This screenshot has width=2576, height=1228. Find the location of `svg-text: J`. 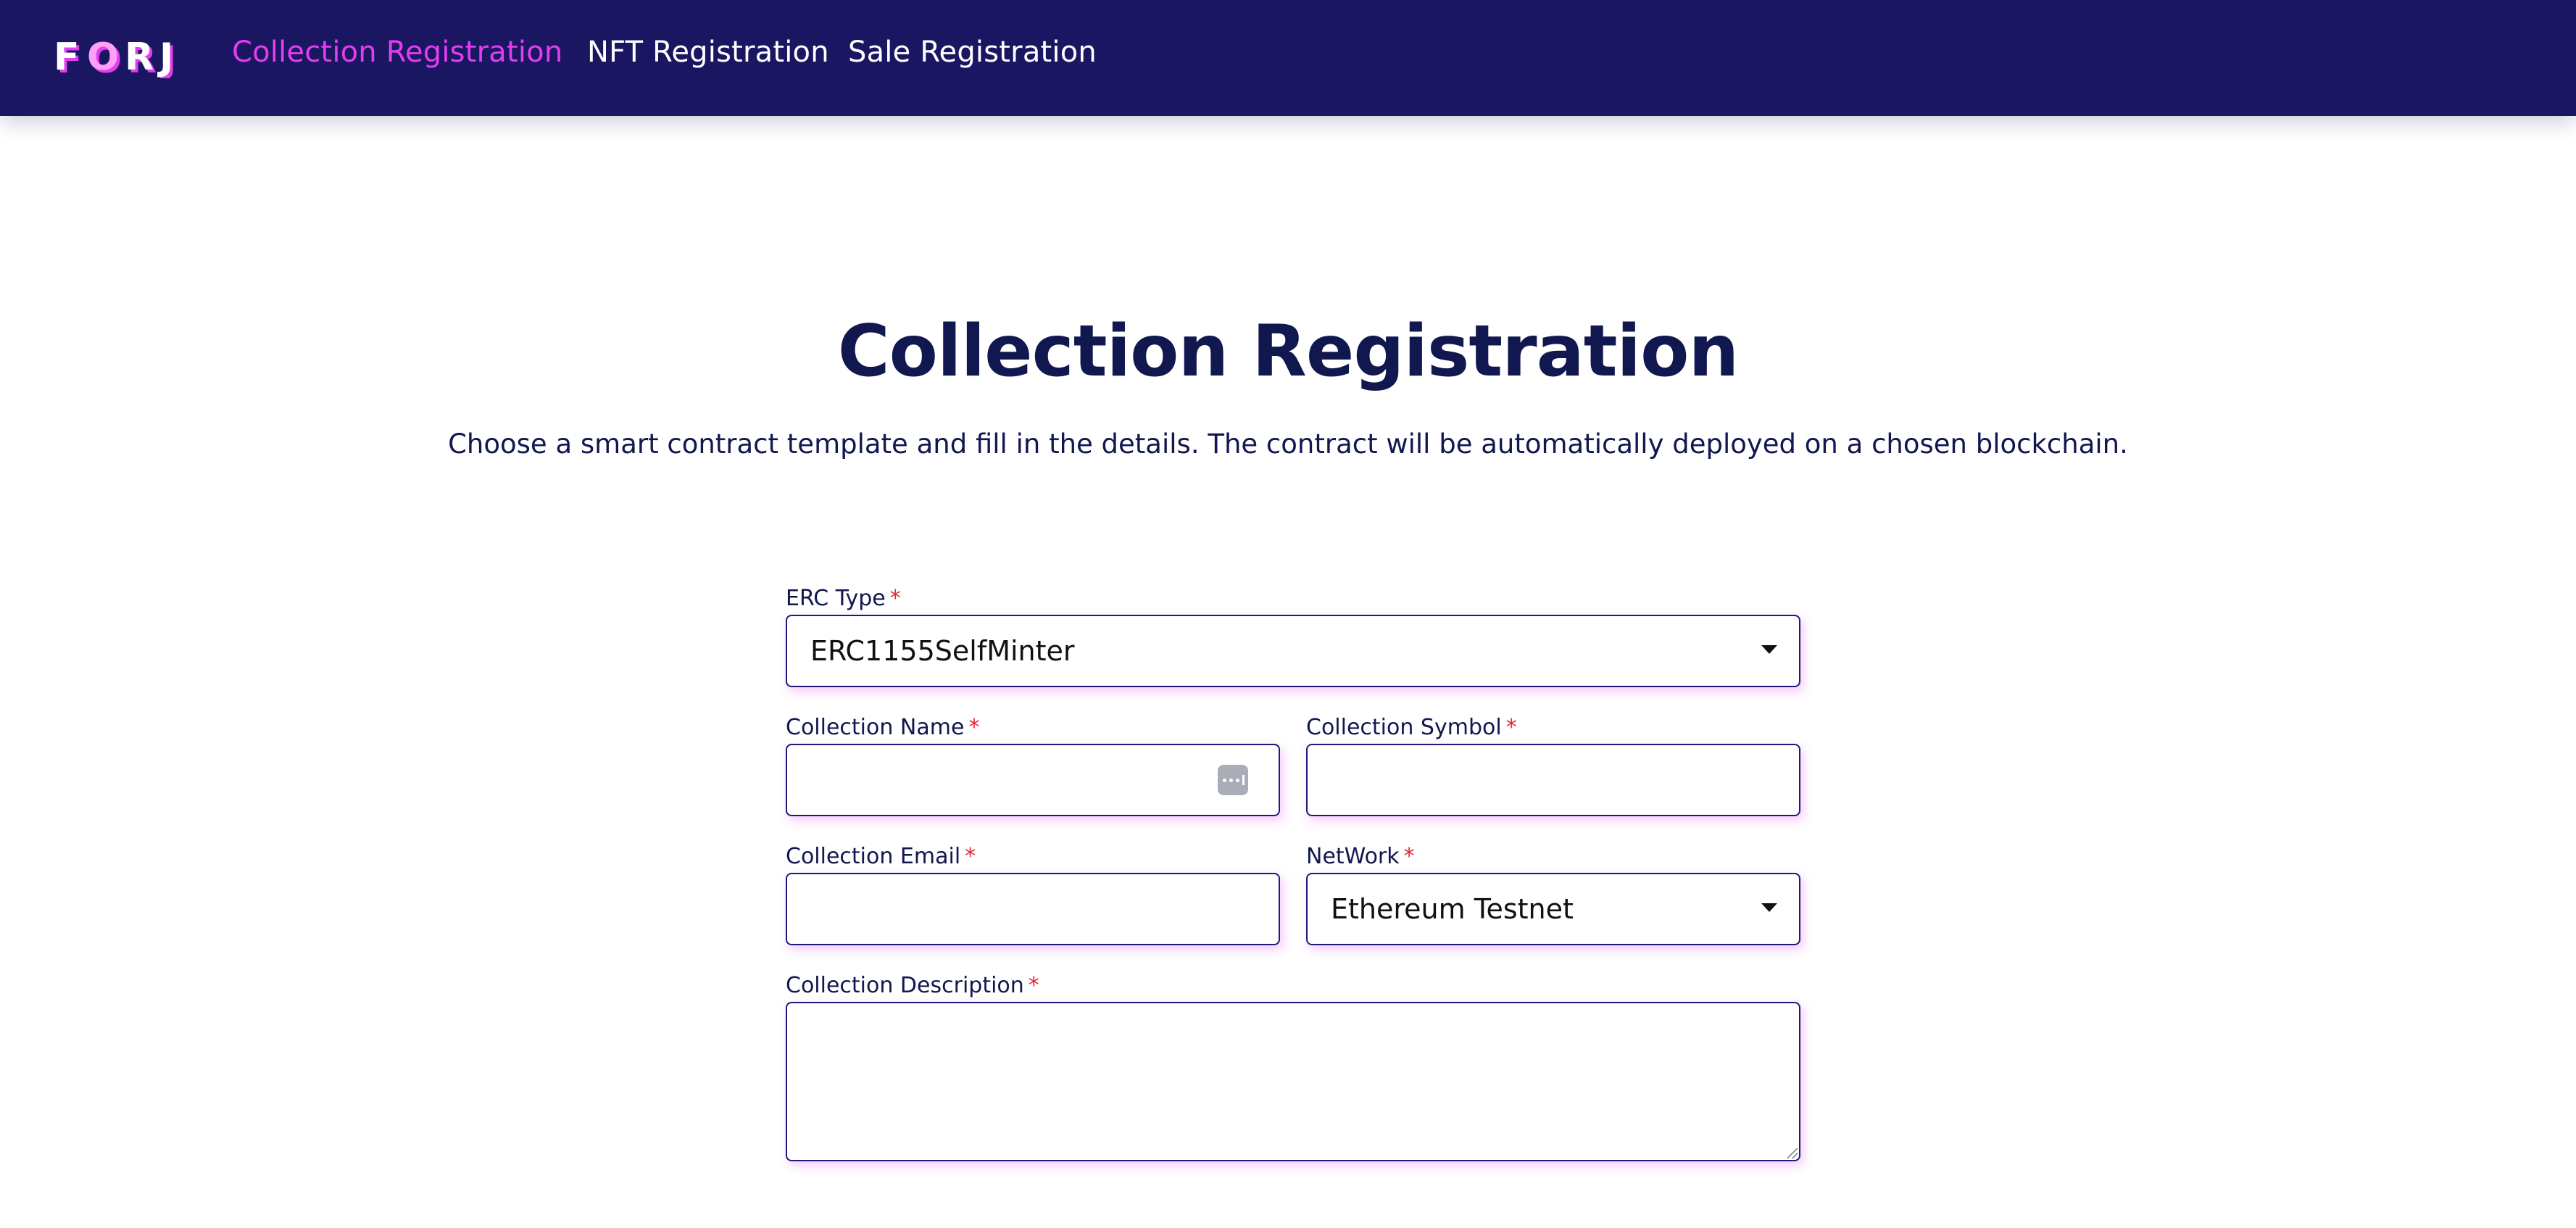

svg-text: J is located at coordinates (165, 57).